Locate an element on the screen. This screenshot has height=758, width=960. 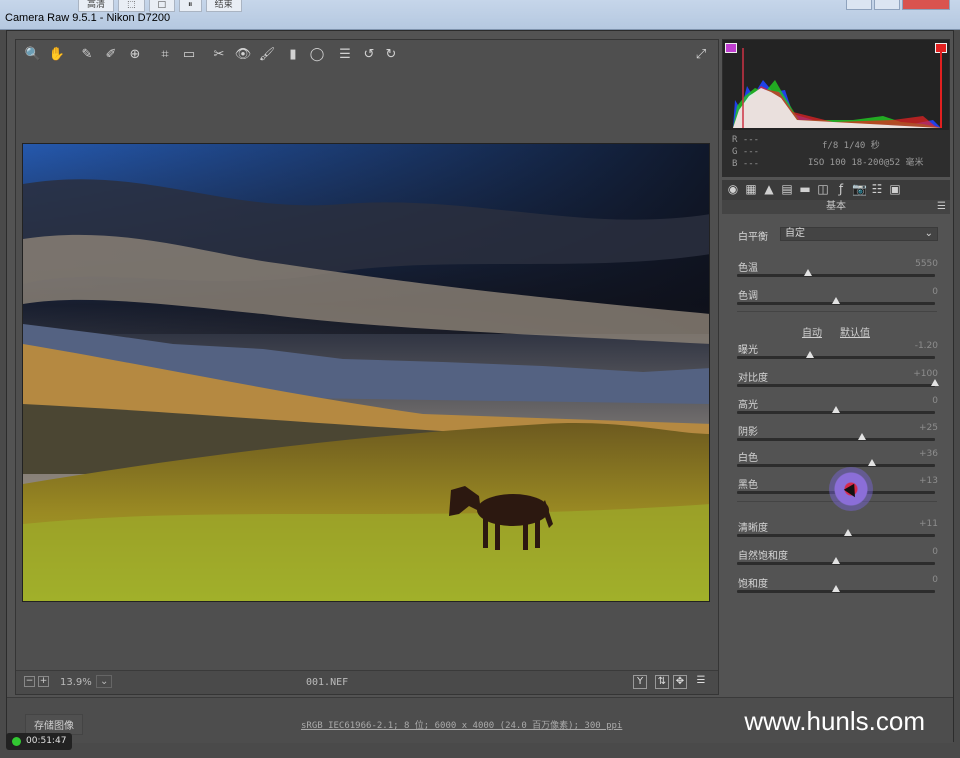
target-adjust-icon: ⊕ is located at coordinates (135, 55).